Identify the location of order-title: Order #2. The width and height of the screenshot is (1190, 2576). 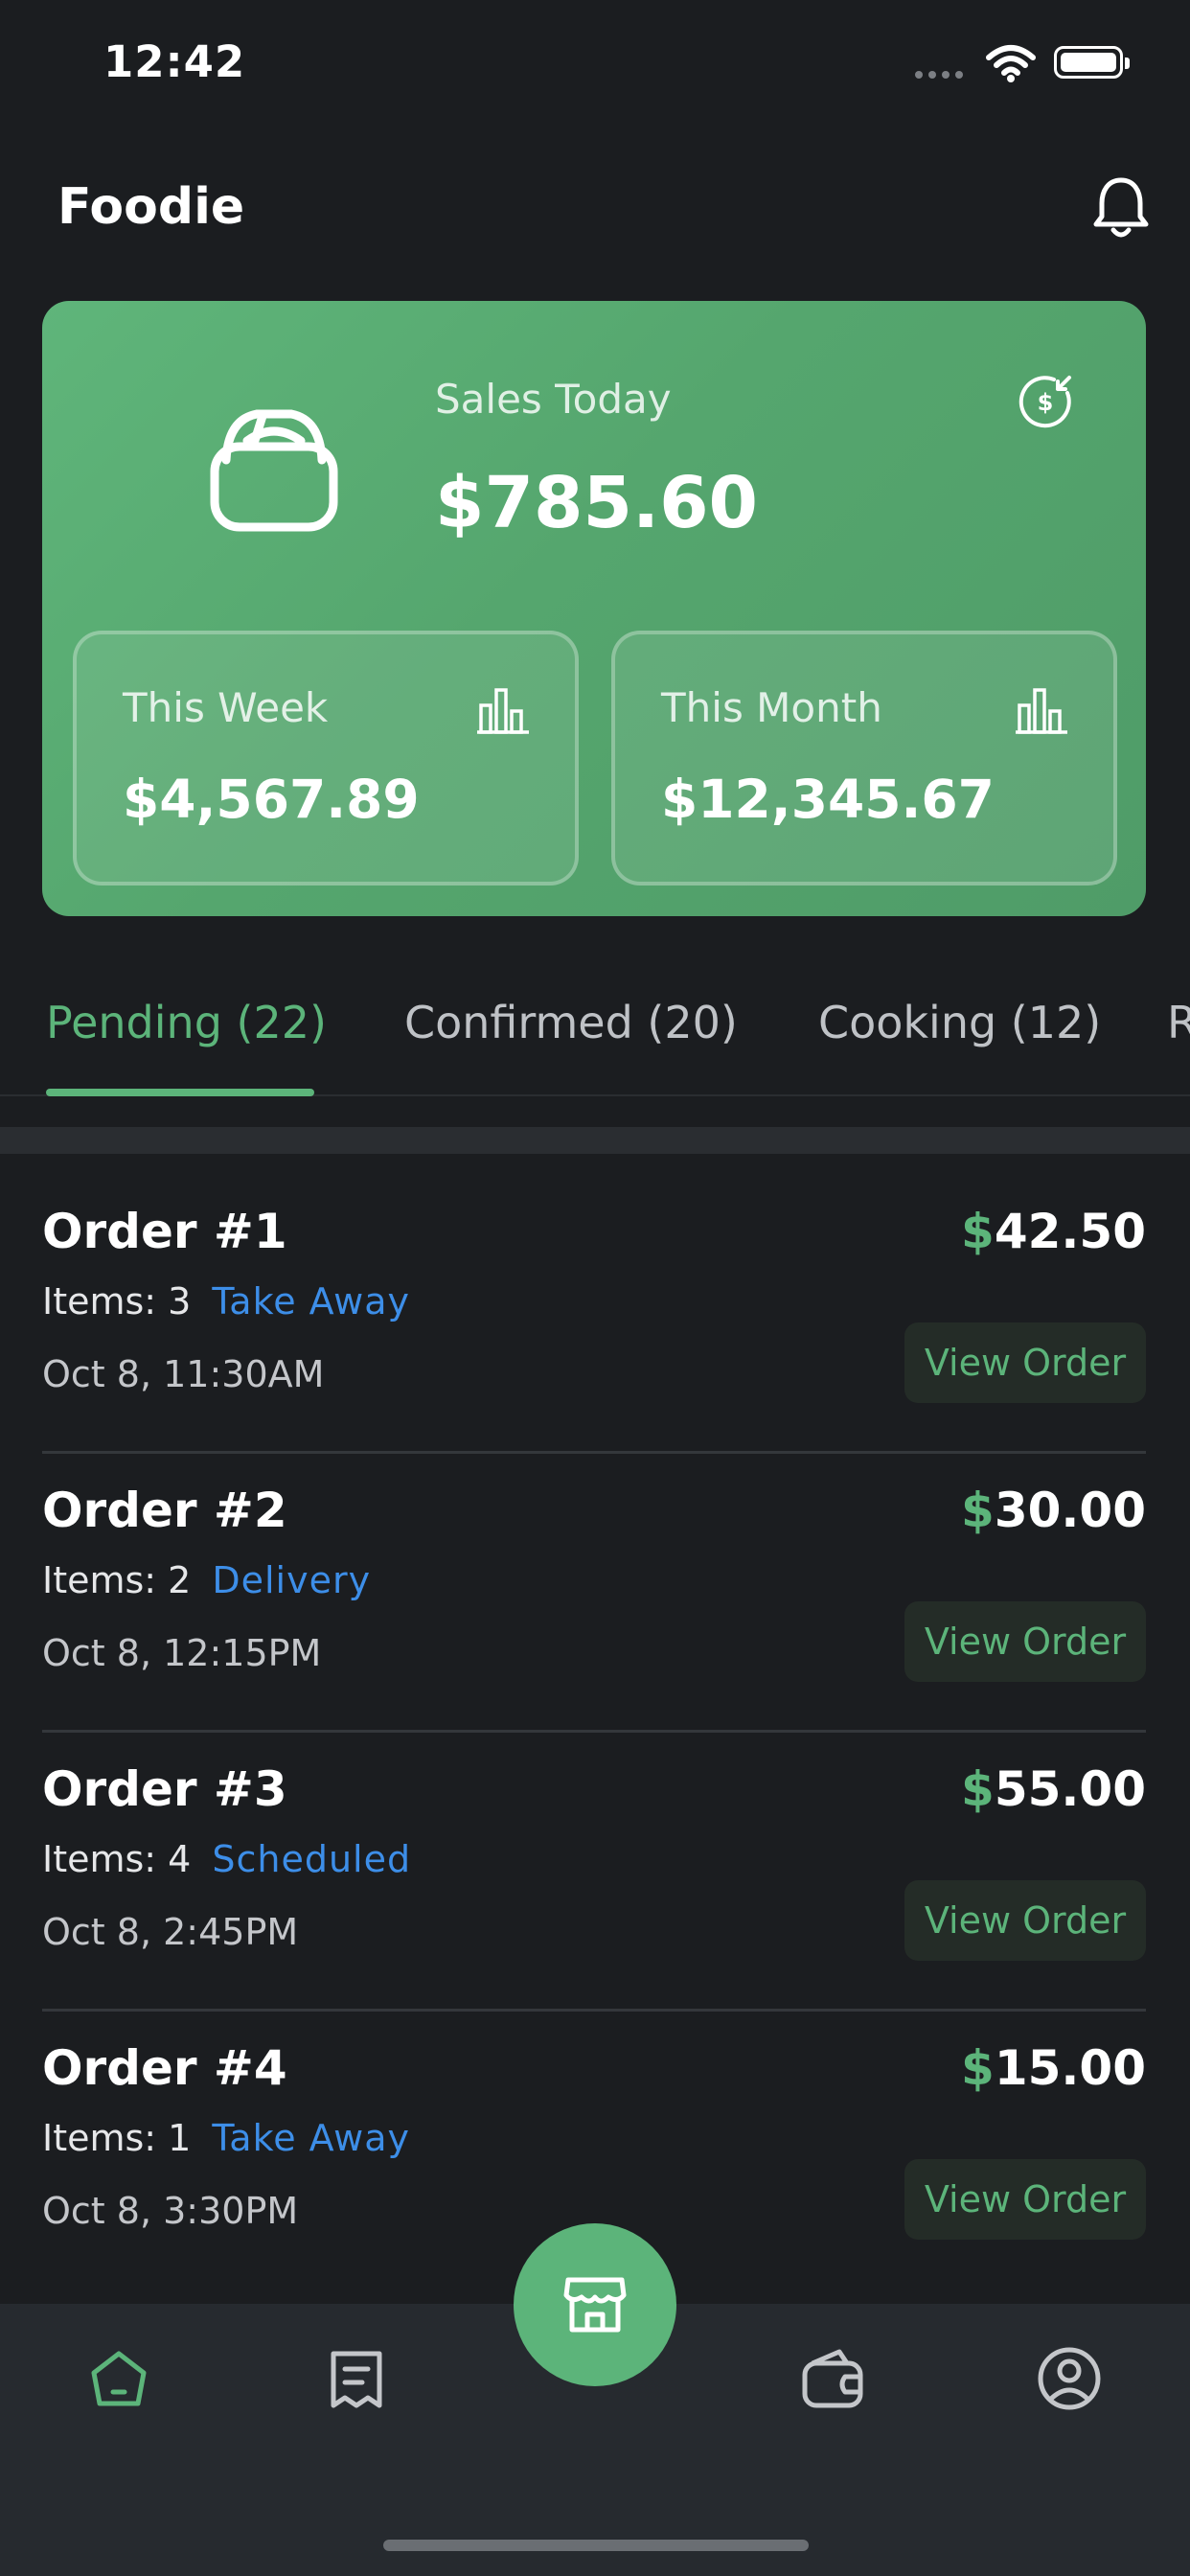
(164, 1510).